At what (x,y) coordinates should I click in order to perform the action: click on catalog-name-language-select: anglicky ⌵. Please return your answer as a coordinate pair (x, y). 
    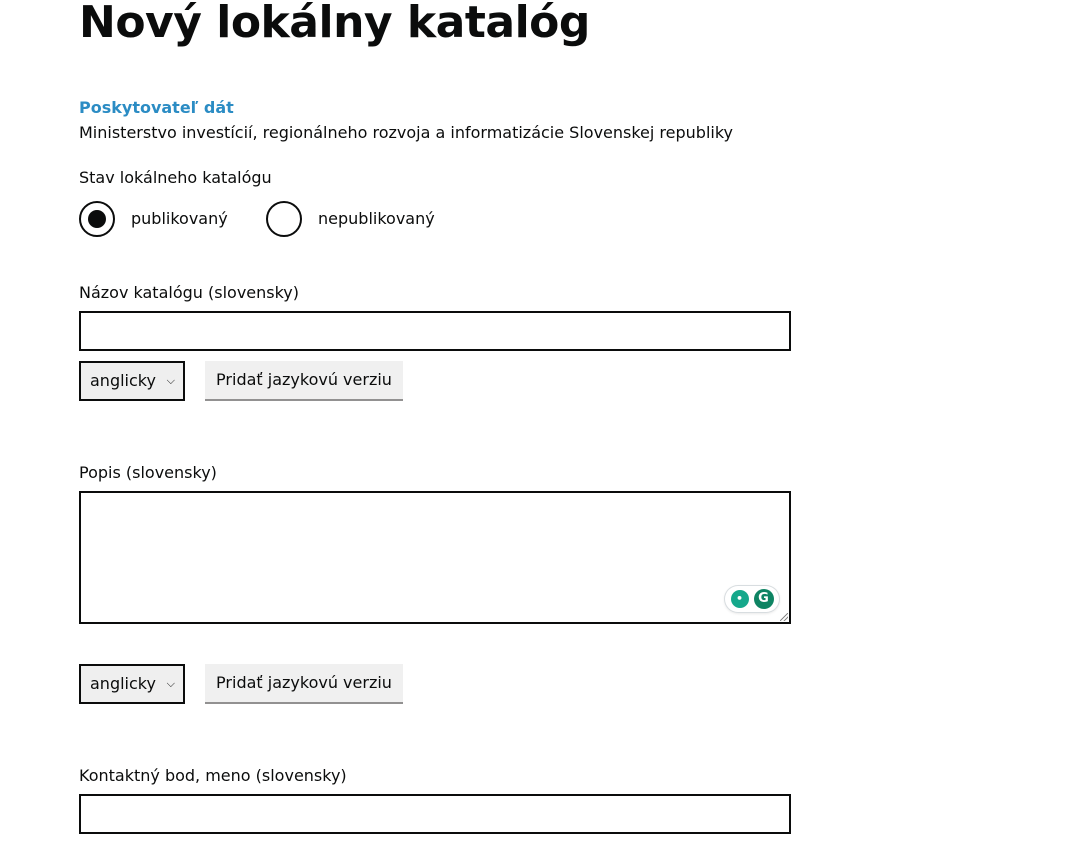
    Looking at the image, I should click on (132, 381).